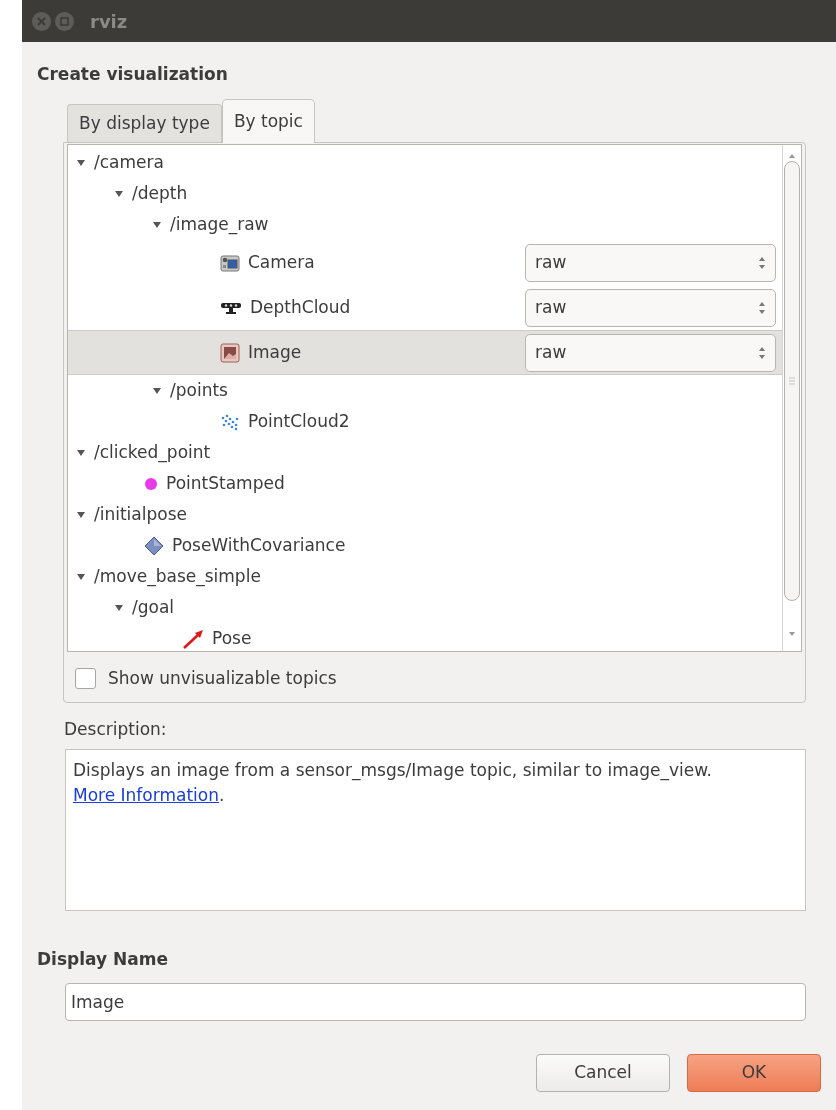 The width and height of the screenshot is (836, 1110). Describe the element at coordinates (603, 1073) in the screenshot. I see `cancel-button: Cancel` at that location.